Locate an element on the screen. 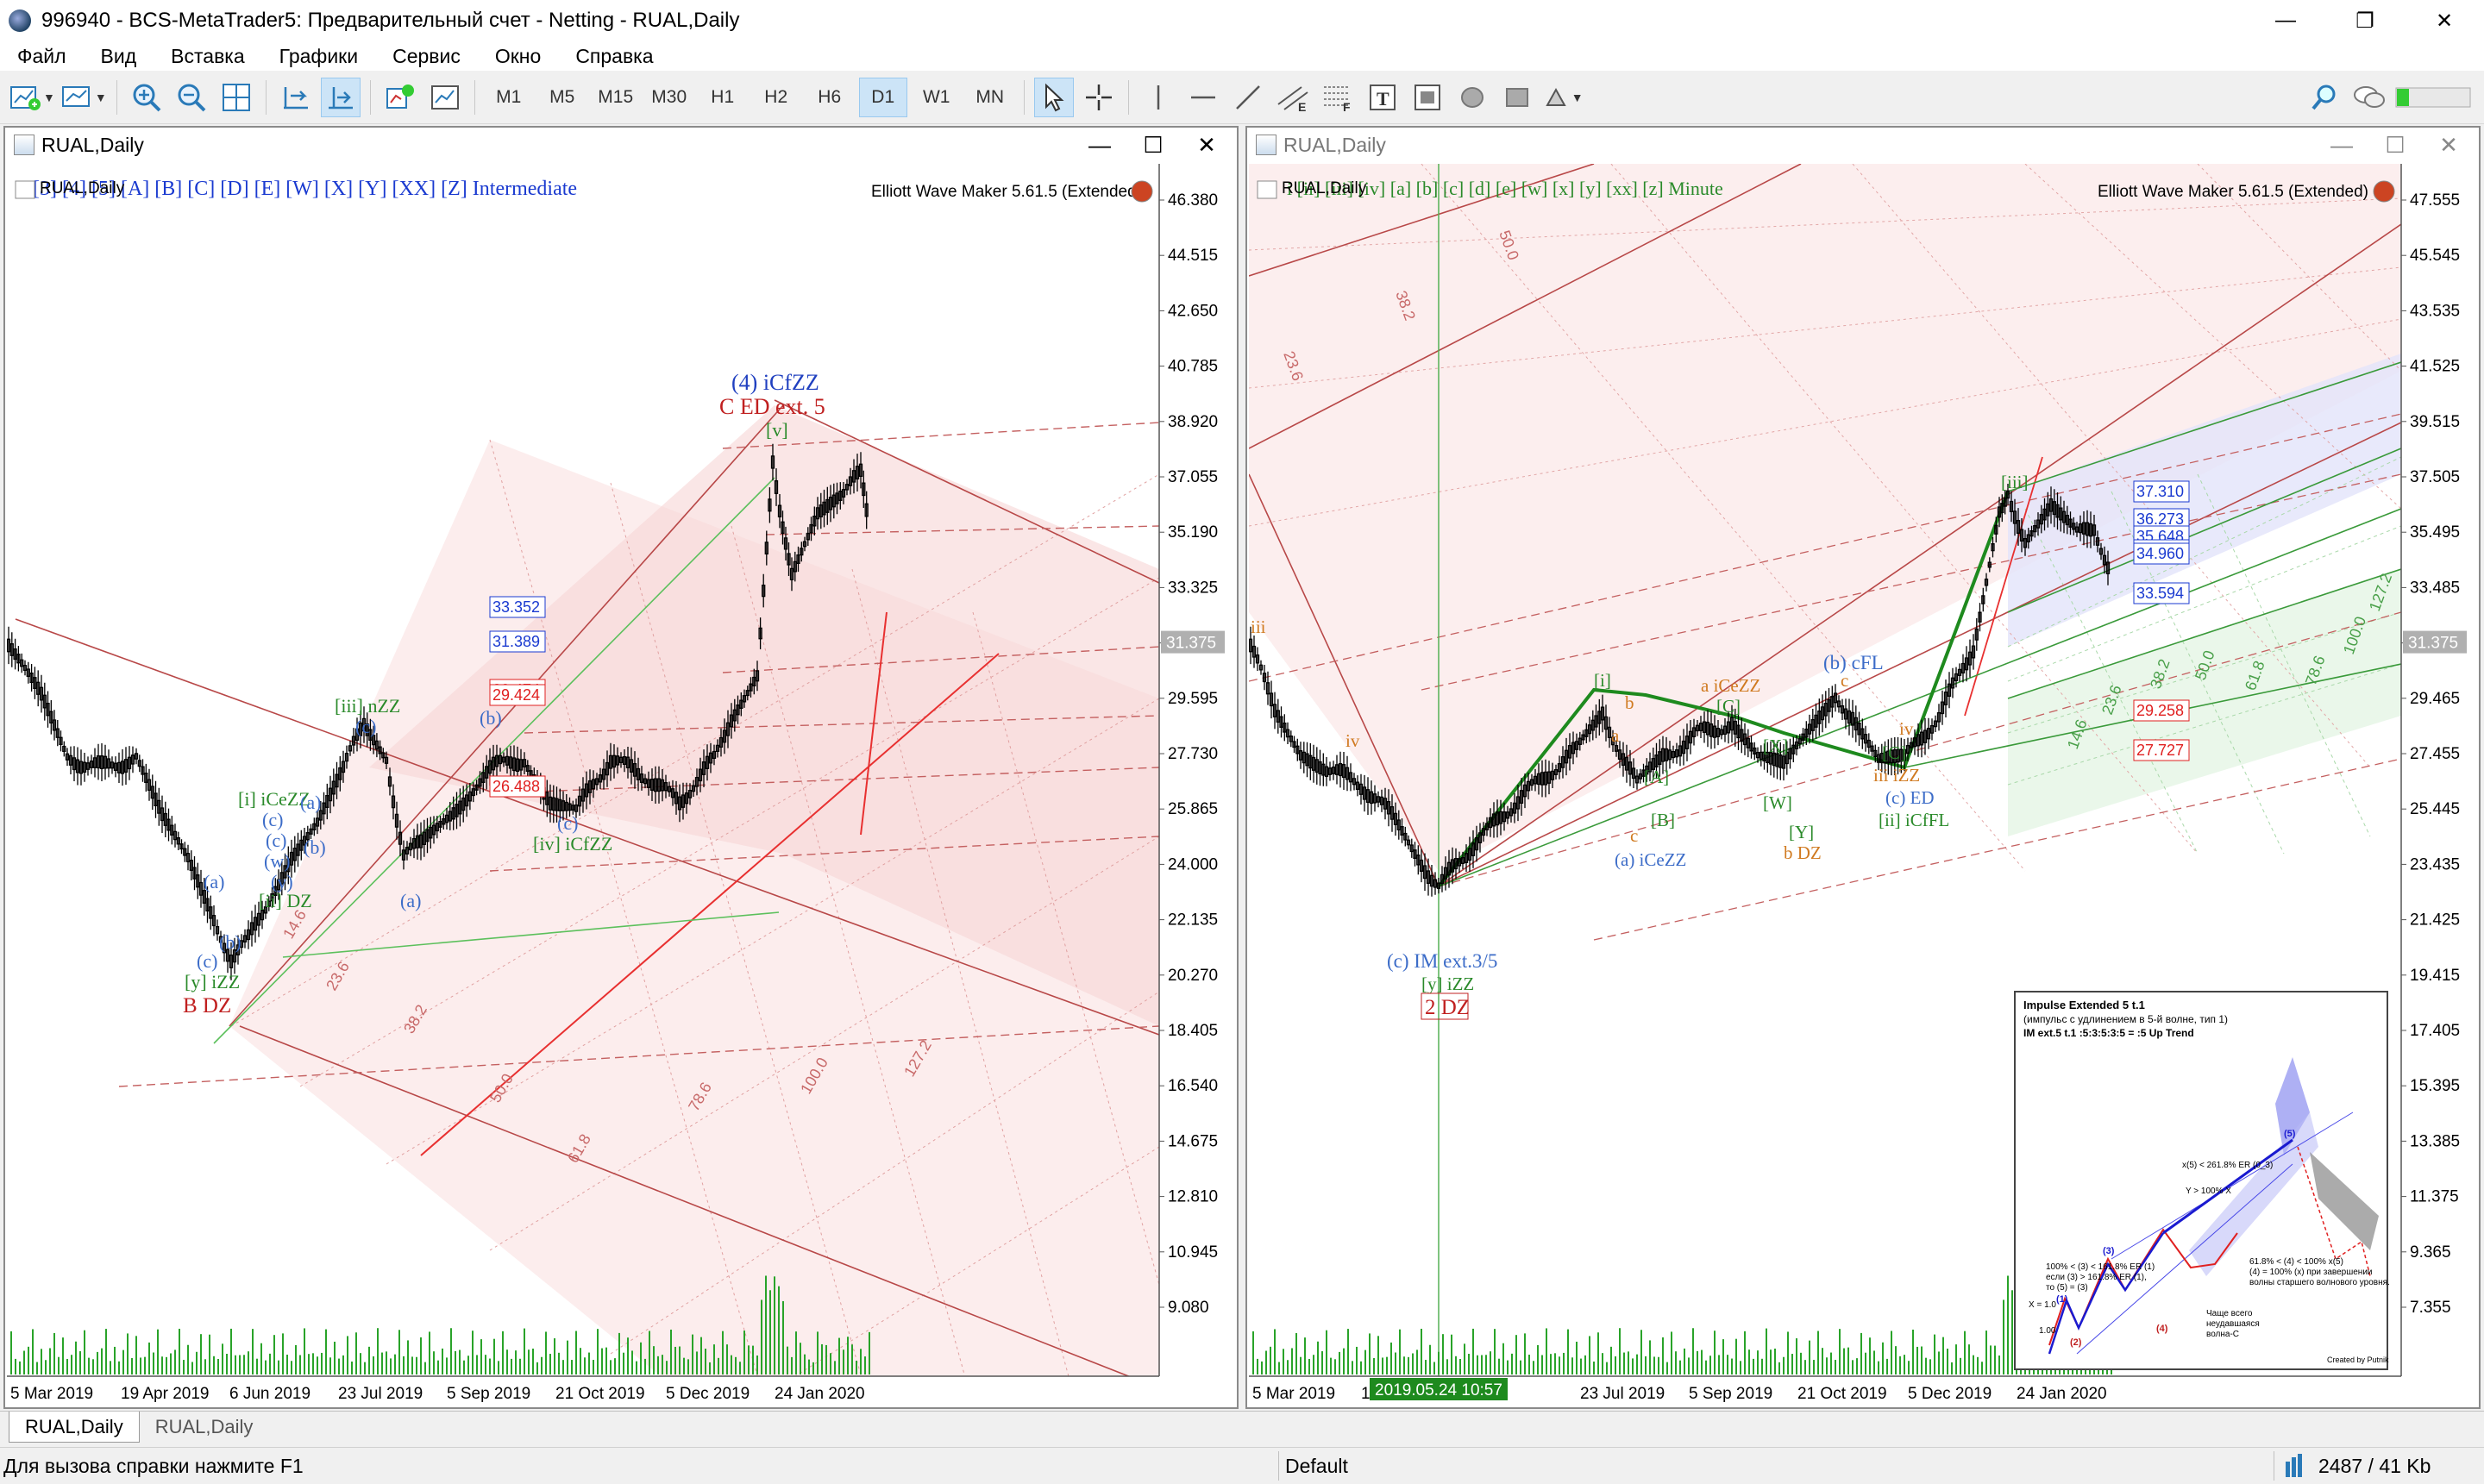  timeframe-h1: H1 is located at coordinates (723, 97).